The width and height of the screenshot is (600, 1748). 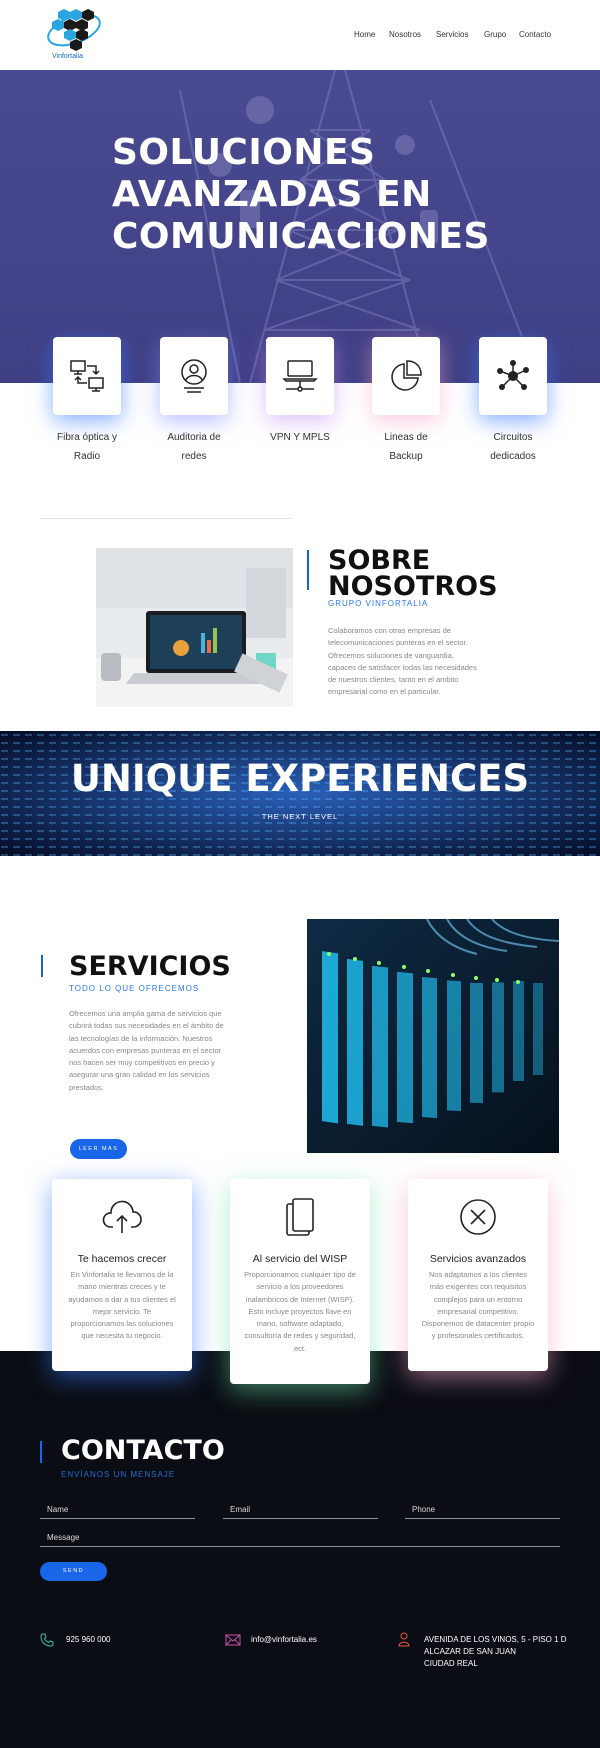 I want to click on about-title-line: NOSOTROS, so click(x=413, y=586).